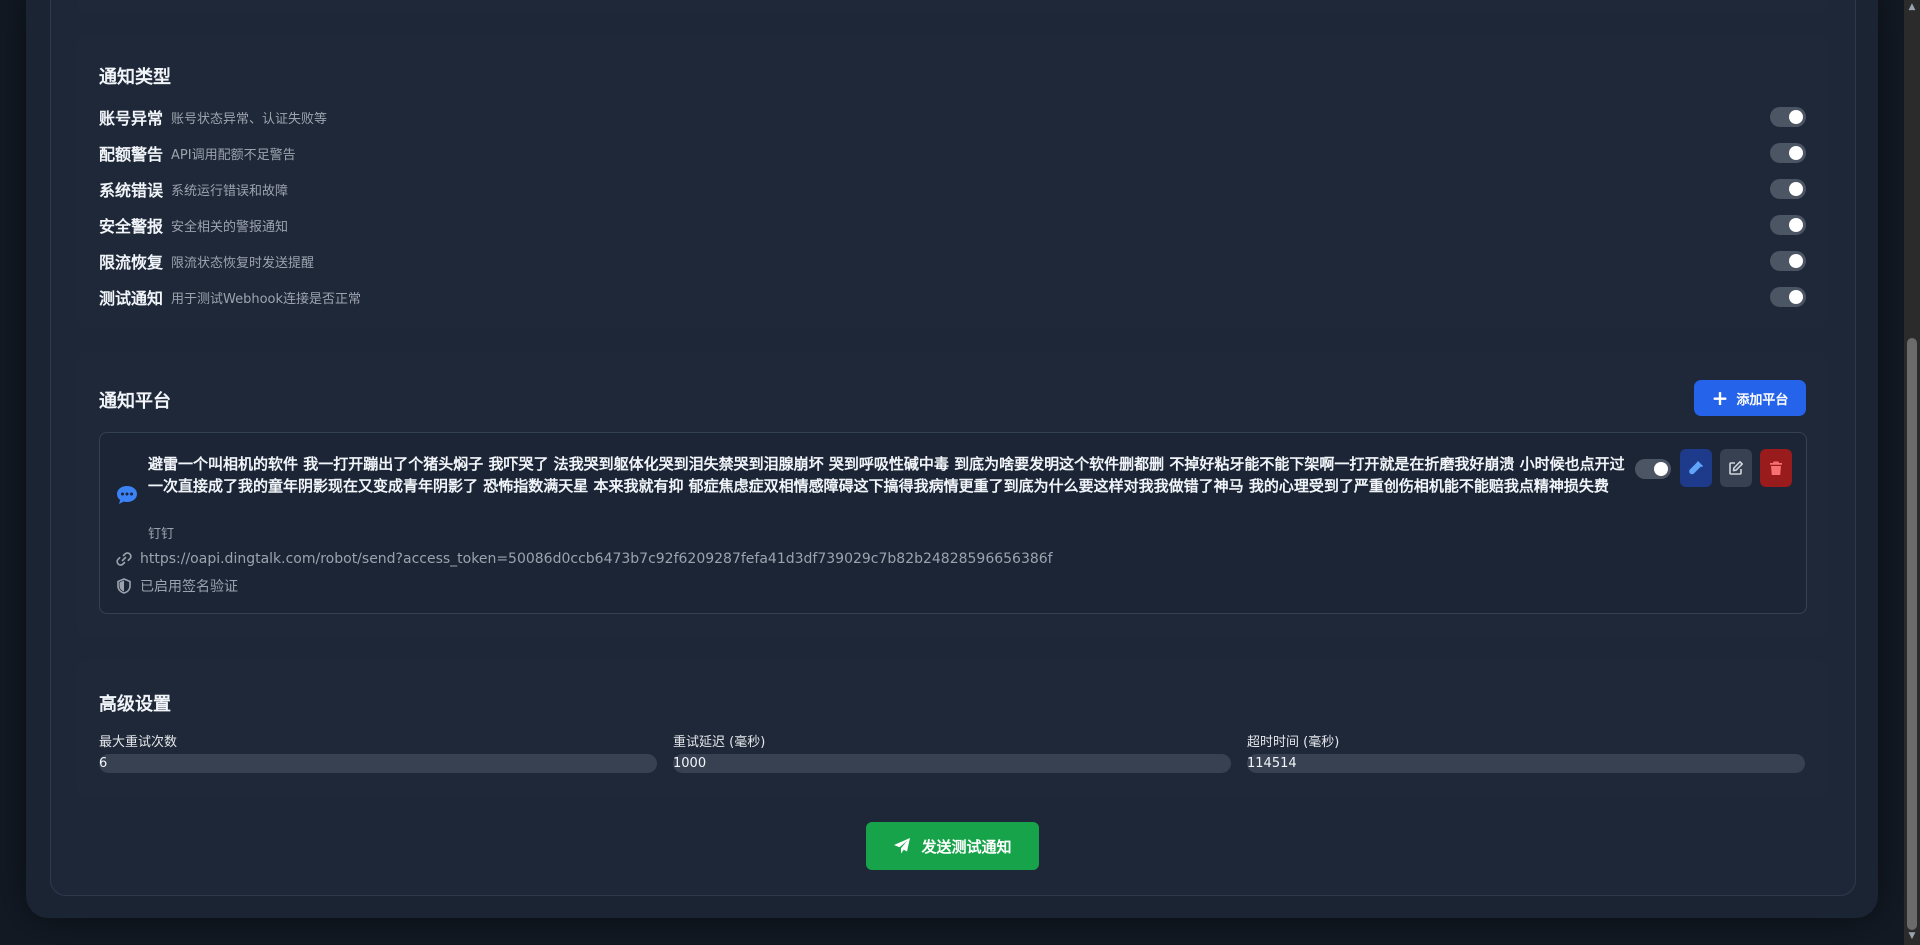 Image resolution: width=1920 pixels, height=945 pixels. Describe the element at coordinates (966, 846) in the screenshot. I see `send-test-label: 发送测试通知` at that location.